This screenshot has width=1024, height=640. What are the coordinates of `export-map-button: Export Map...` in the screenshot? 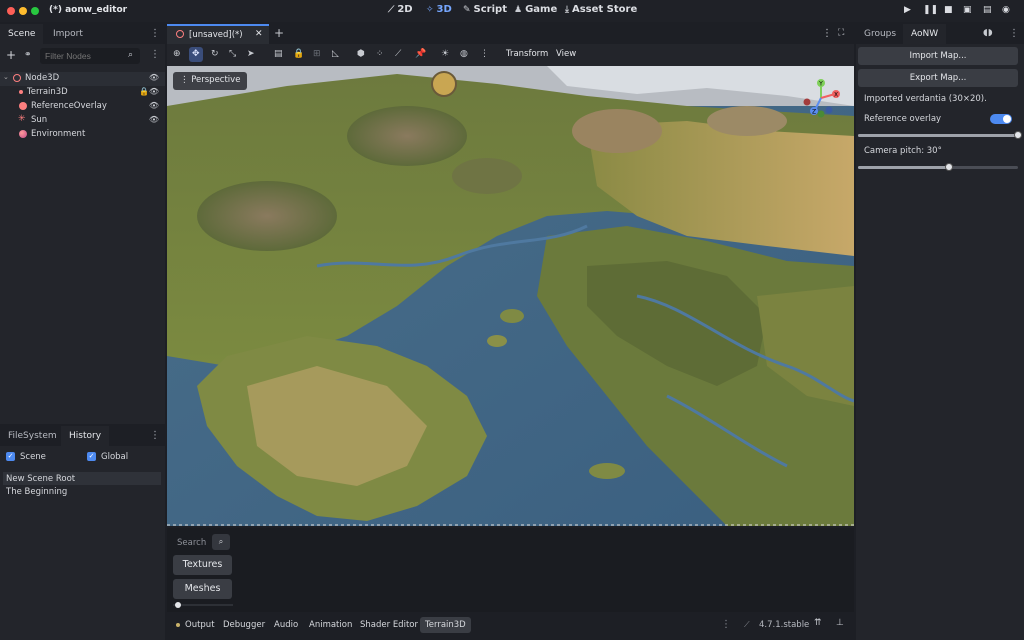 It's located at (938, 78).